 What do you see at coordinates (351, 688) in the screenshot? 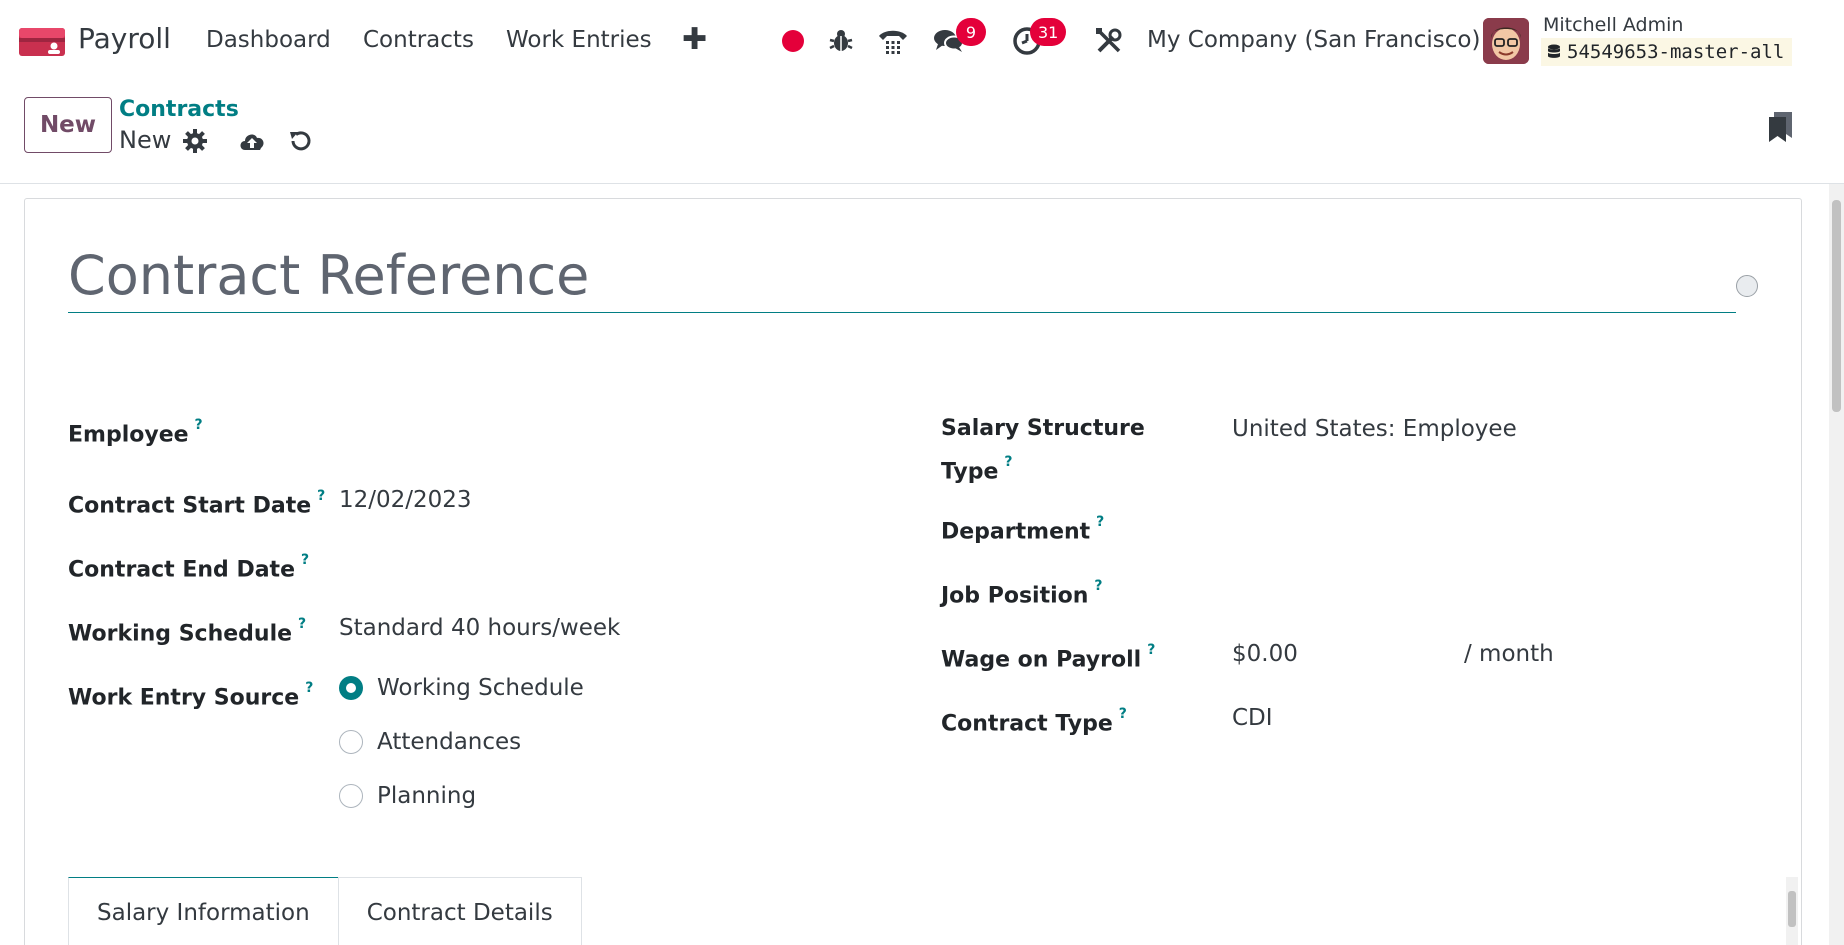
I see `radio-button-checked` at bounding box center [351, 688].